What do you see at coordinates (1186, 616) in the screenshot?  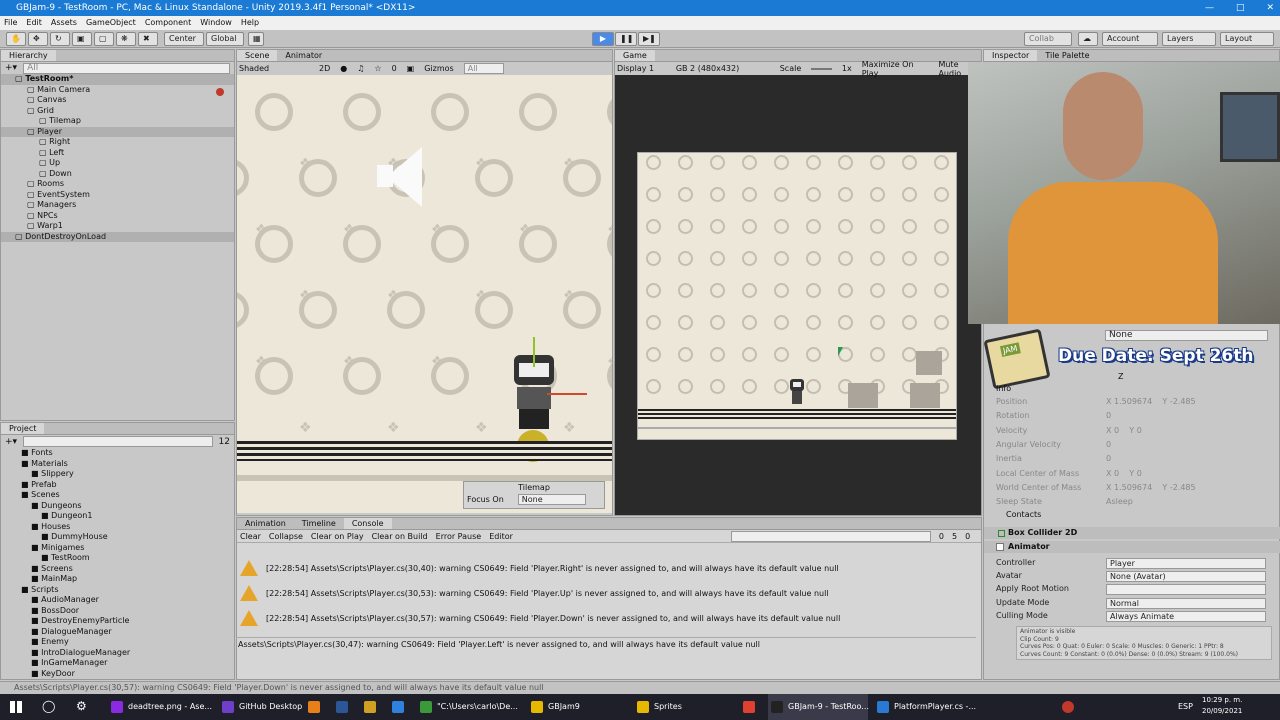 I see `animator-row-field: Always Animate` at bounding box center [1186, 616].